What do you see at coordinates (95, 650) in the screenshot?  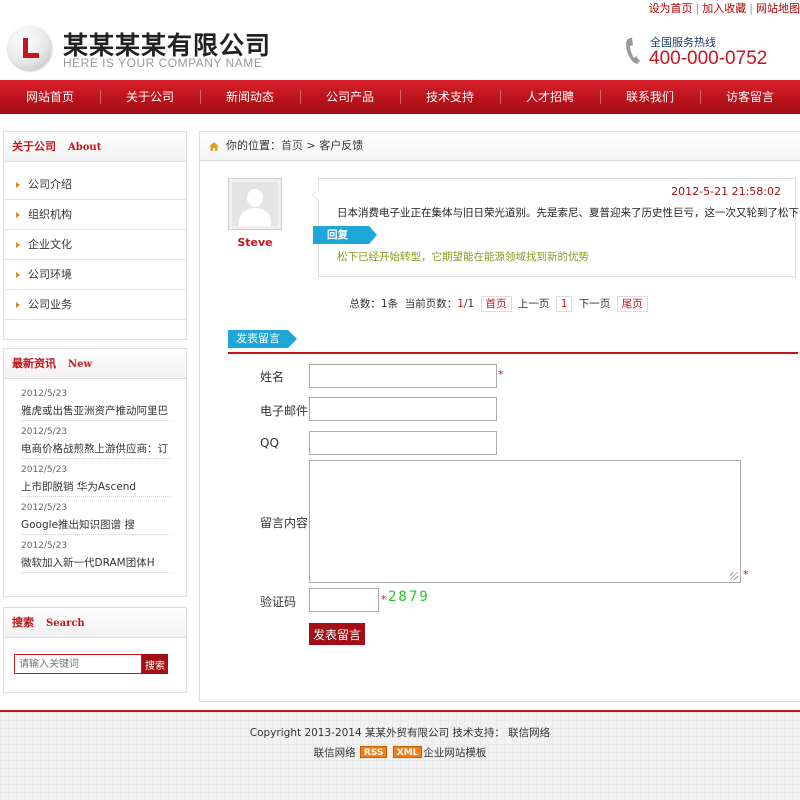 I see `search-box: 搜索Search 搜索` at bounding box center [95, 650].